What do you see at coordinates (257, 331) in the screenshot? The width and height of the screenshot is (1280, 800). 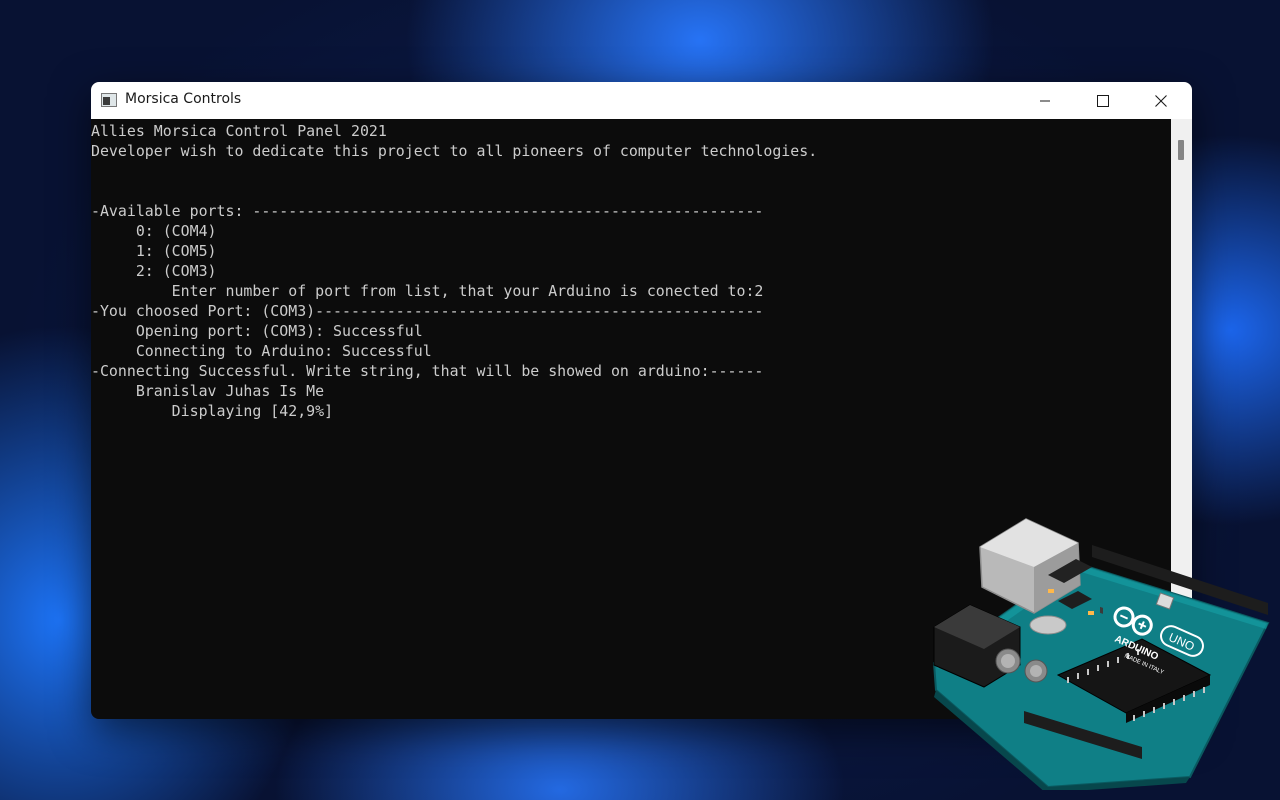 I see `console-line: Opening port: (COM3): Successful` at bounding box center [257, 331].